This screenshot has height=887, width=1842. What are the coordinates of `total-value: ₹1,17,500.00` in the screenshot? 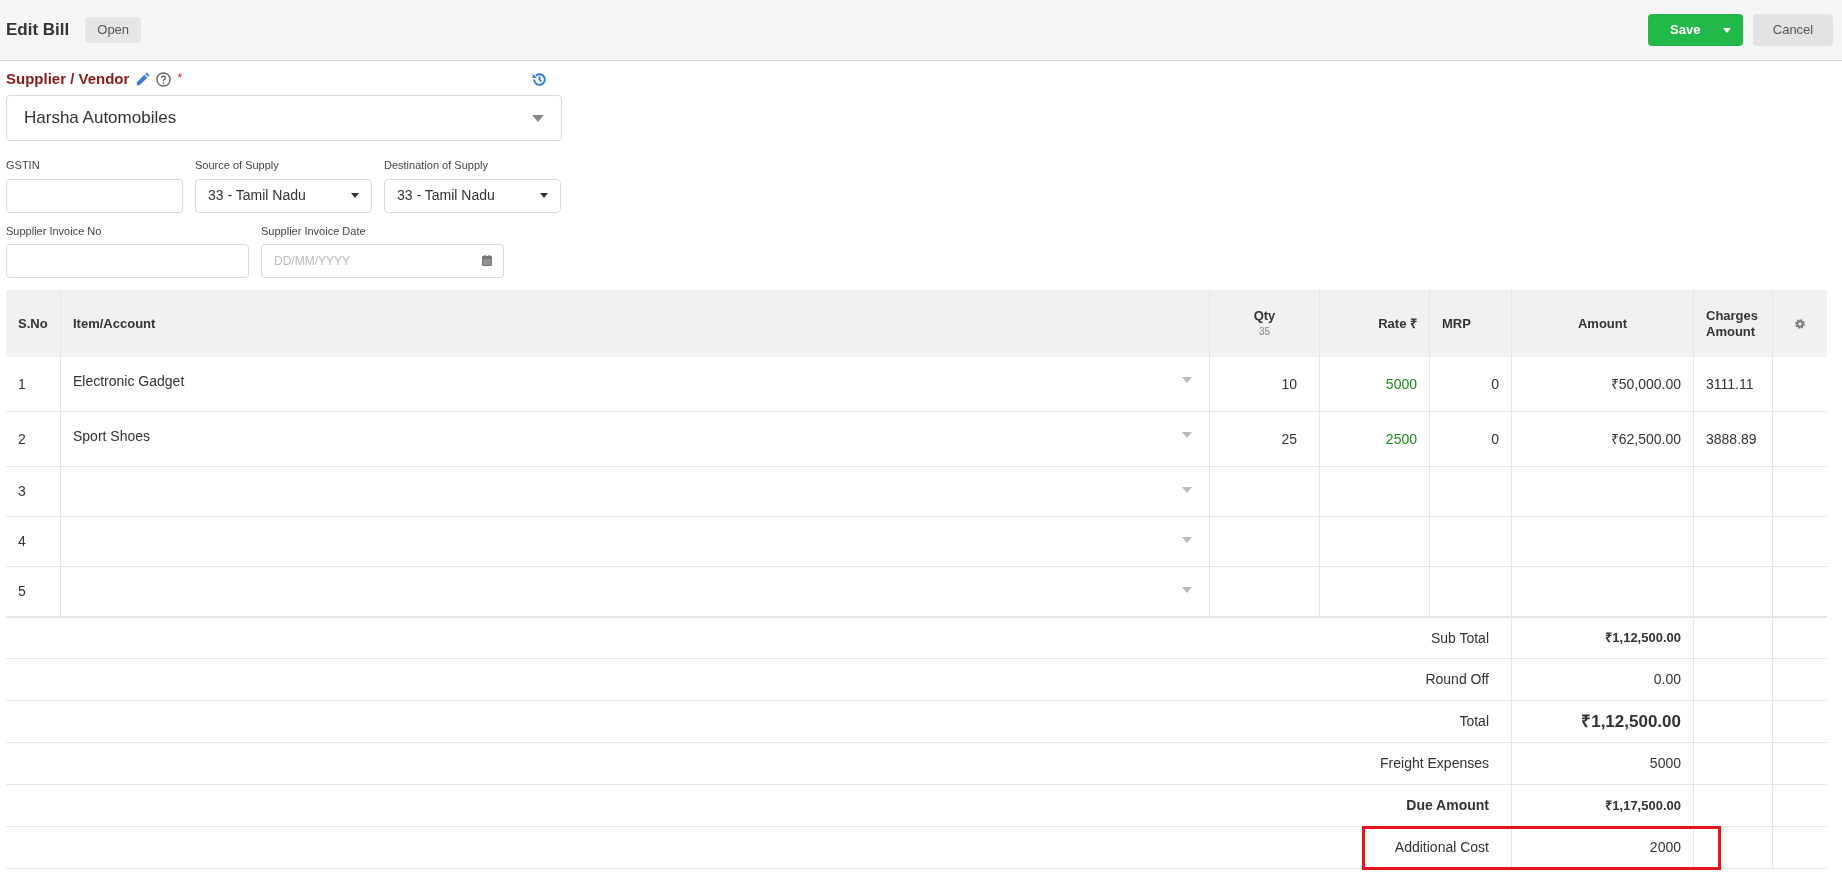 It's located at (1643, 805).